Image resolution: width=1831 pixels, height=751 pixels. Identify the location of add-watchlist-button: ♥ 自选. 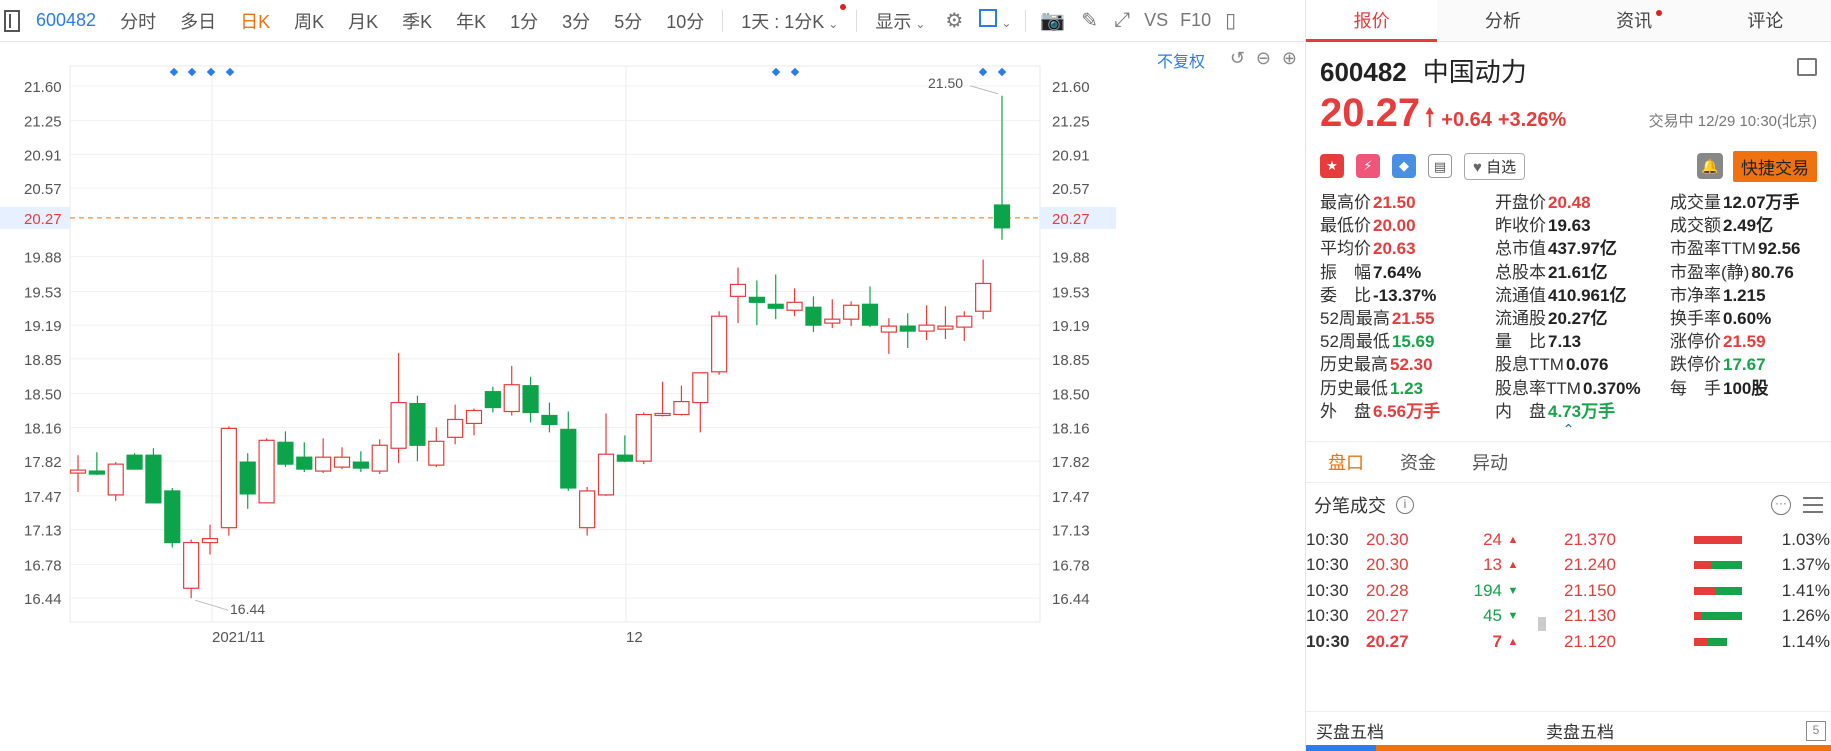
(1495, 166).